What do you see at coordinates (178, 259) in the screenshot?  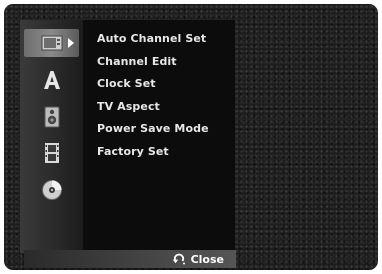 I see `return-icon` at bounding box center [178, 259].